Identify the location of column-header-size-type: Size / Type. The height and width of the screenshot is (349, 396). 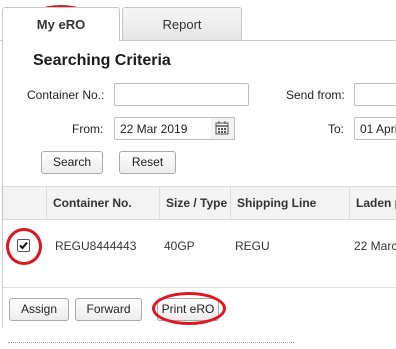
(194, 203).